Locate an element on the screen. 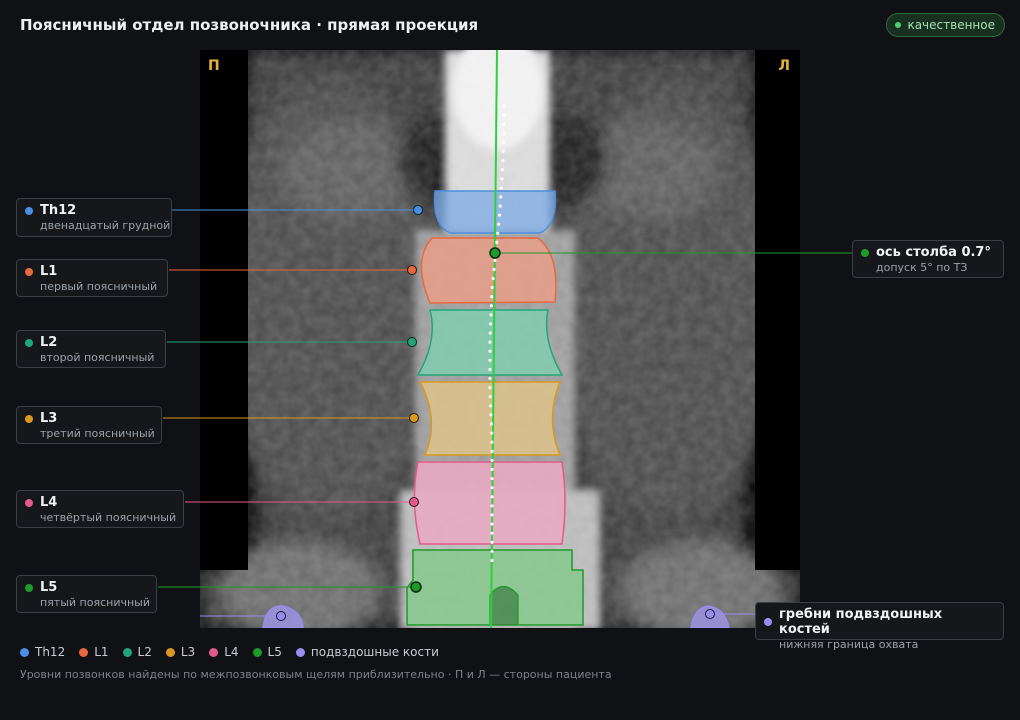 The image size is (1020, 720). legend-label: L2 is located at coordinates (144, 652).